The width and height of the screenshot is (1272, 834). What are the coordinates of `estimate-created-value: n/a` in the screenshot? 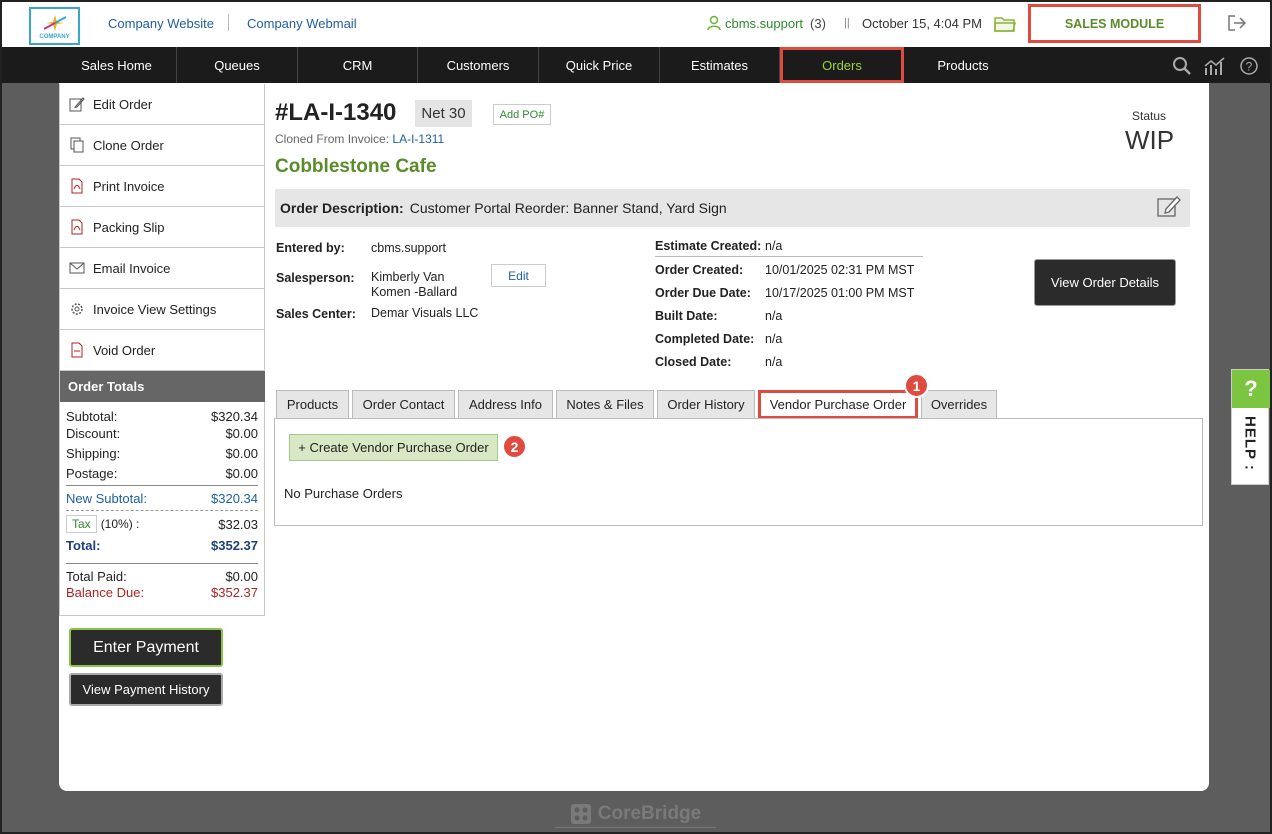 It's located at (774, 246).